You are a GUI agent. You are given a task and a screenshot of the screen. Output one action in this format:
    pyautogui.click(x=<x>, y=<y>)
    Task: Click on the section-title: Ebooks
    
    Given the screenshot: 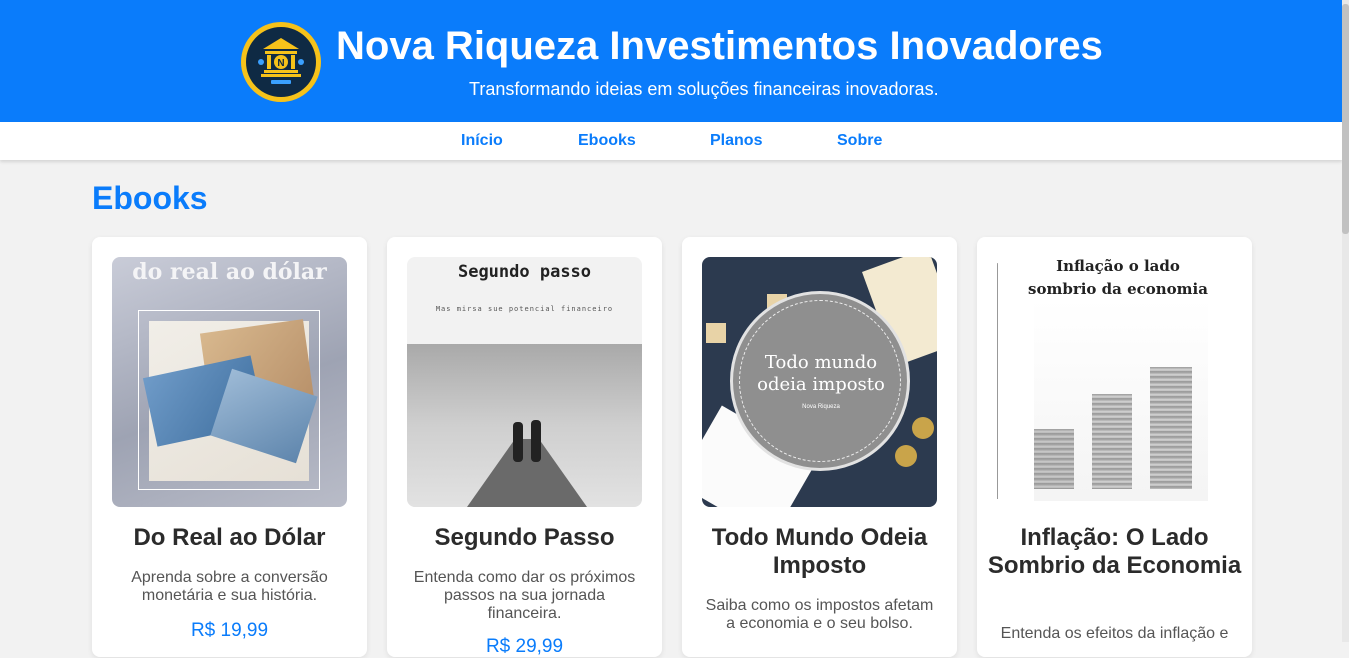 What is the action you would take?
    pyautogui.click(x=150, y=198)
    